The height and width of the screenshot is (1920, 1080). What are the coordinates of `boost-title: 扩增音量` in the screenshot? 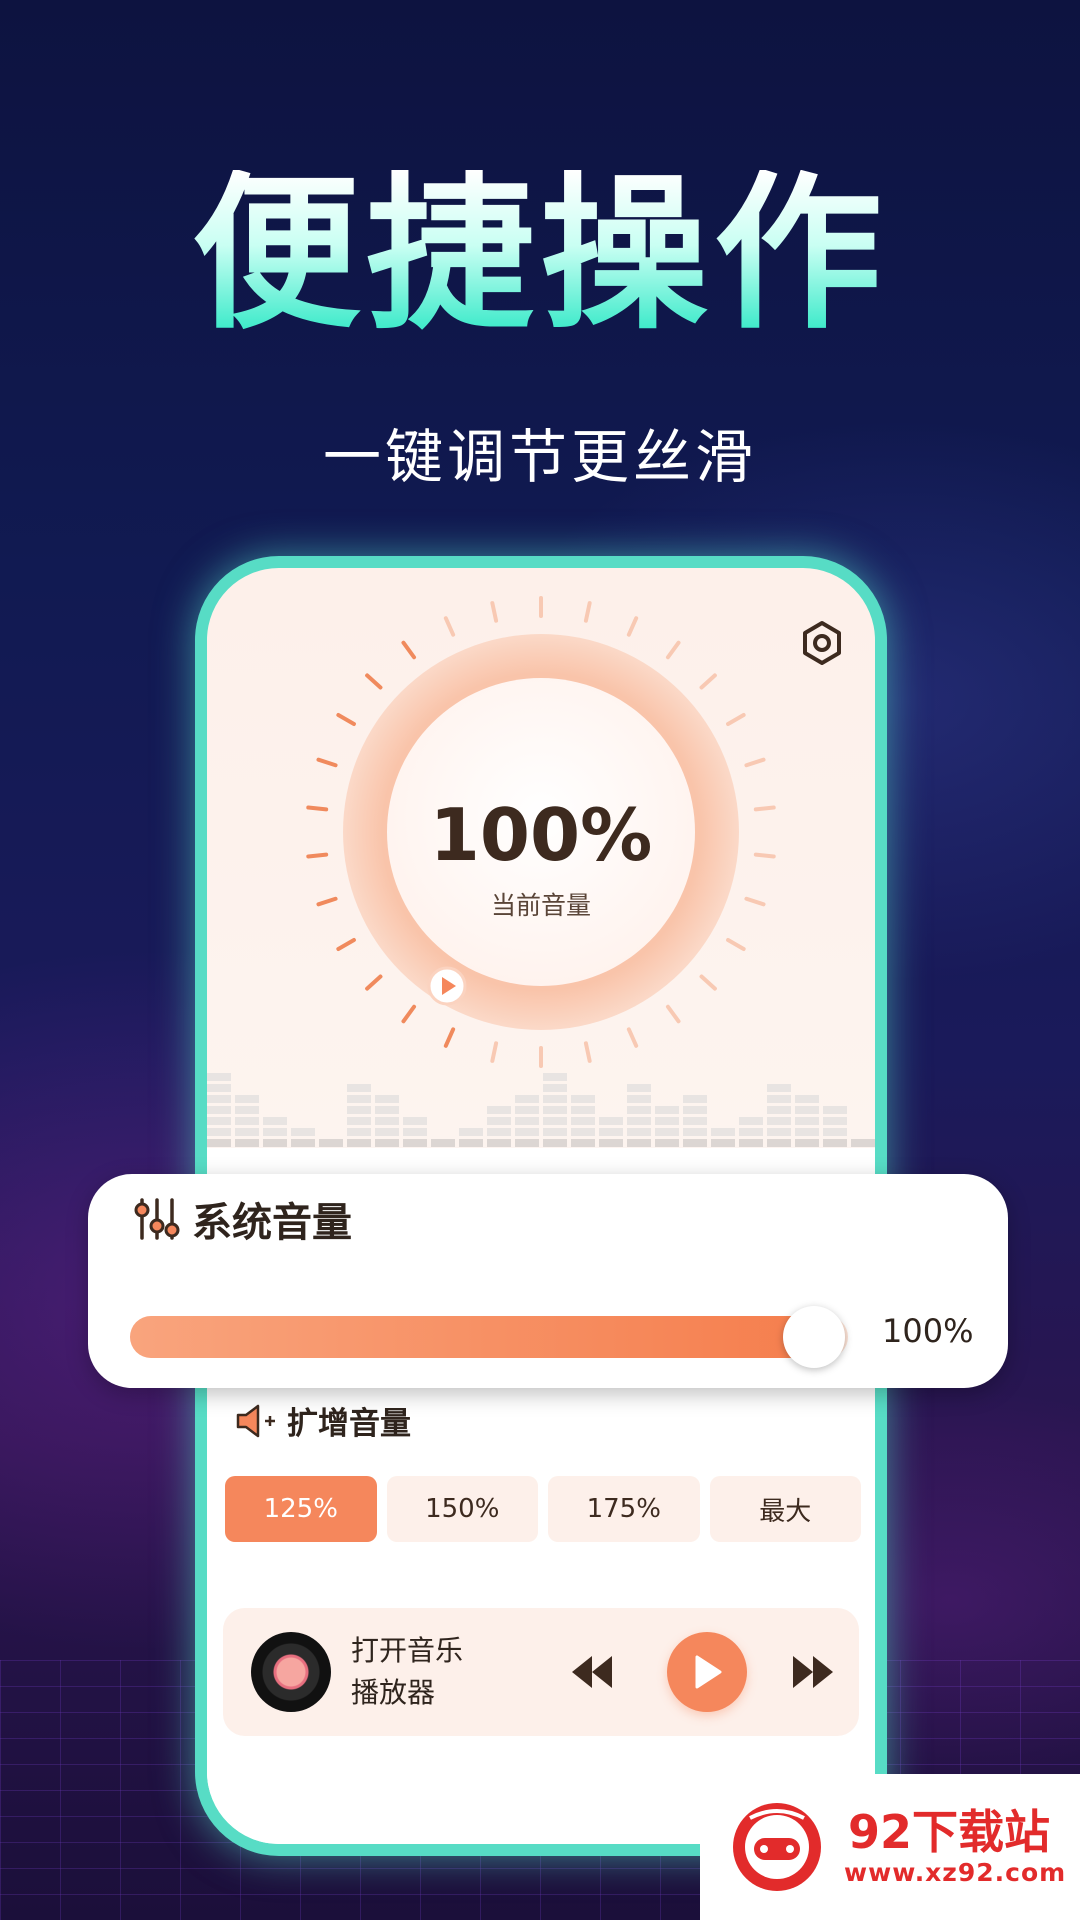 It's located at (323, 1420).